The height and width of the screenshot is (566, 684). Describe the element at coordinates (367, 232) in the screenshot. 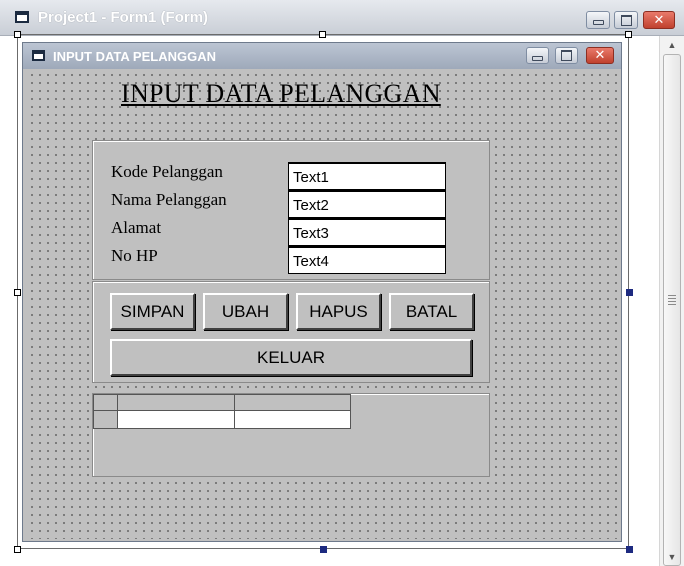

I see `alamat-field: Text3` at that location.